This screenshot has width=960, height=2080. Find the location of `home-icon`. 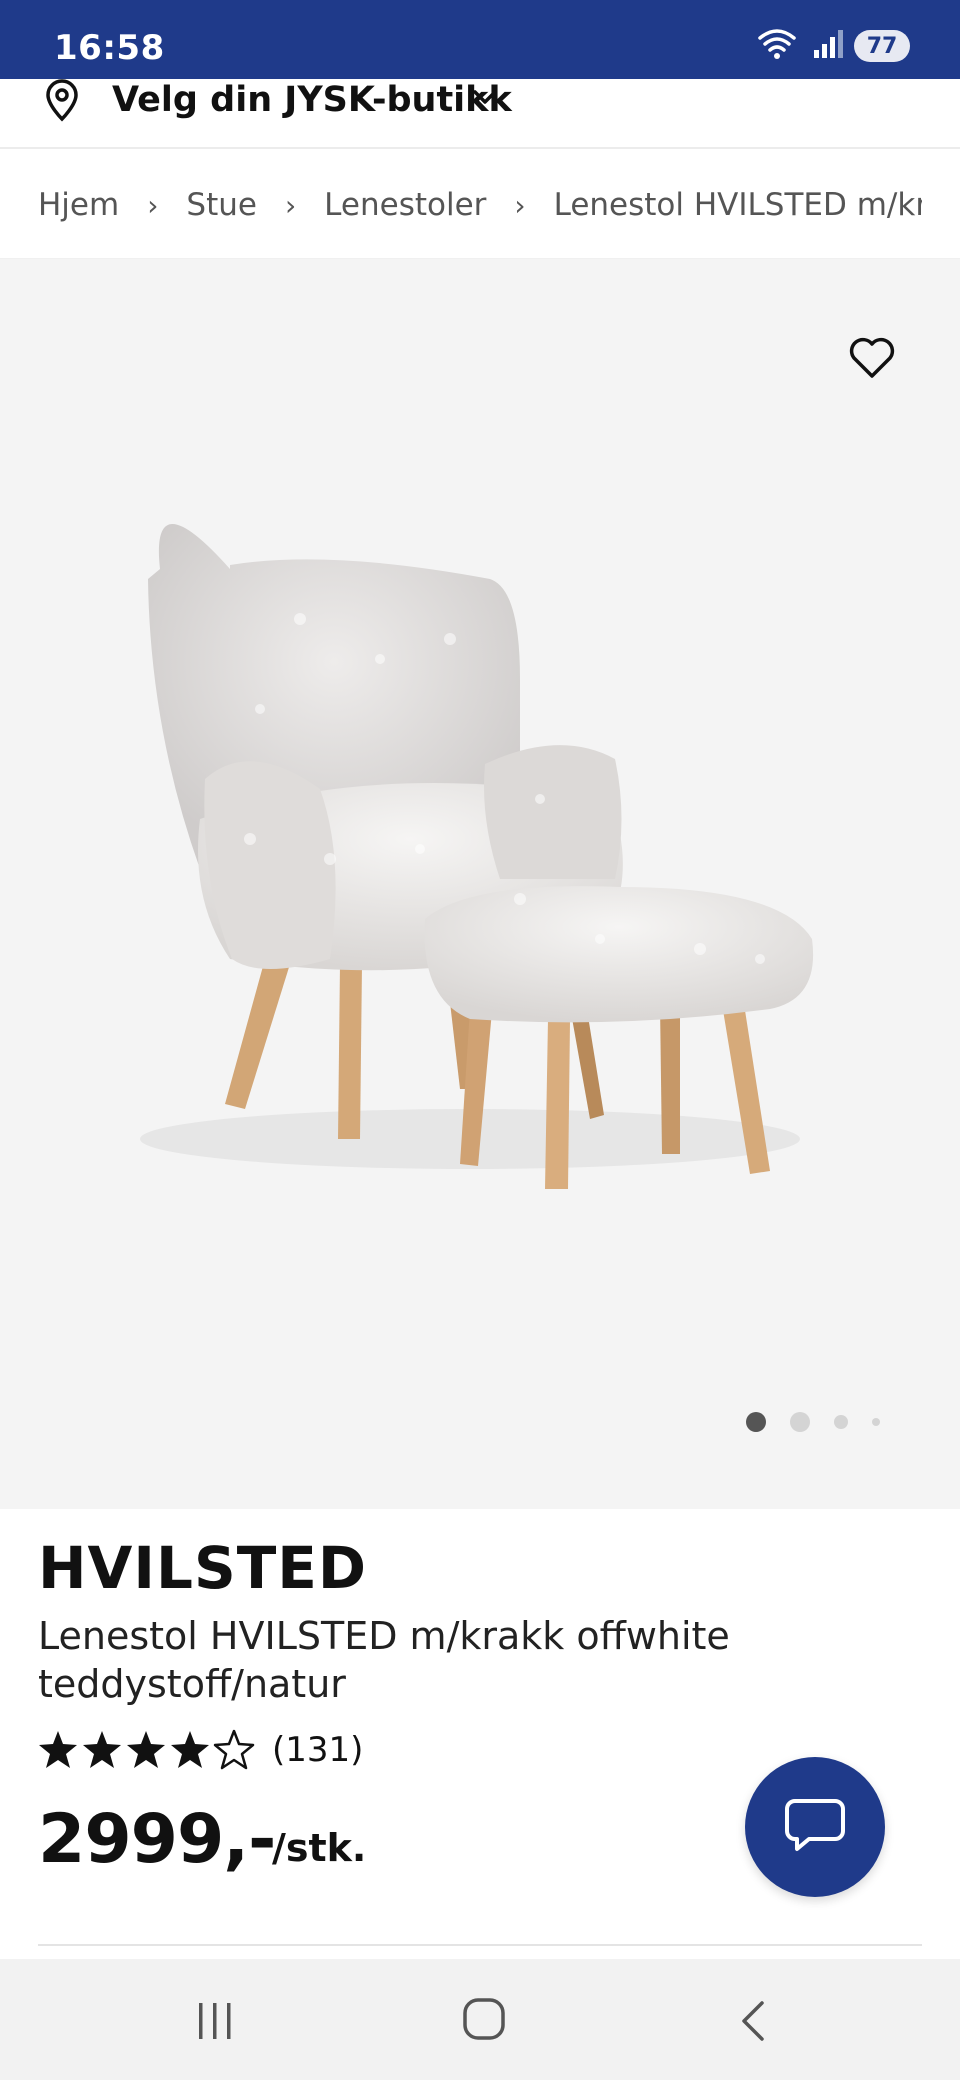

home-icon is located at coordinates (484, 2021).